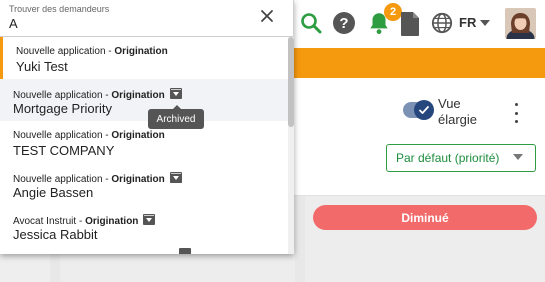 The height and width of the screenshot is (282, 545). I want to click on user-avatar, so click(520, 23).